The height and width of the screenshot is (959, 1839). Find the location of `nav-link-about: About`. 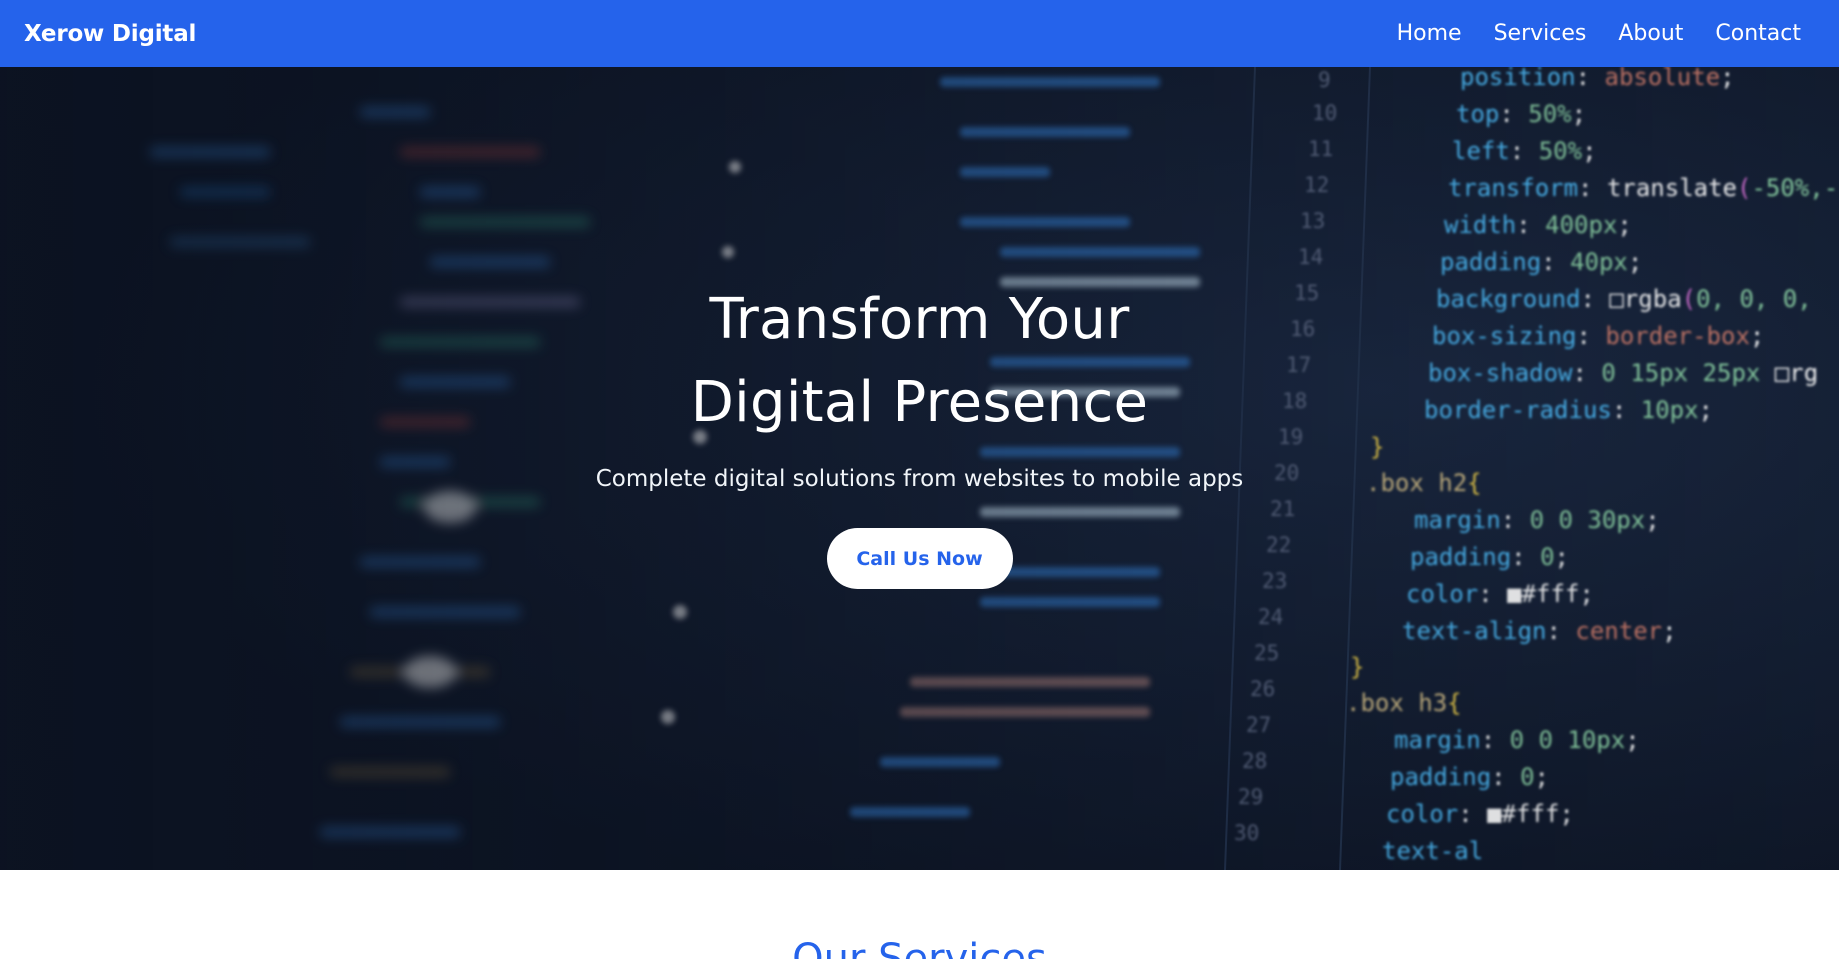

nav-link-about: About is located at coordinates (1650, 33).